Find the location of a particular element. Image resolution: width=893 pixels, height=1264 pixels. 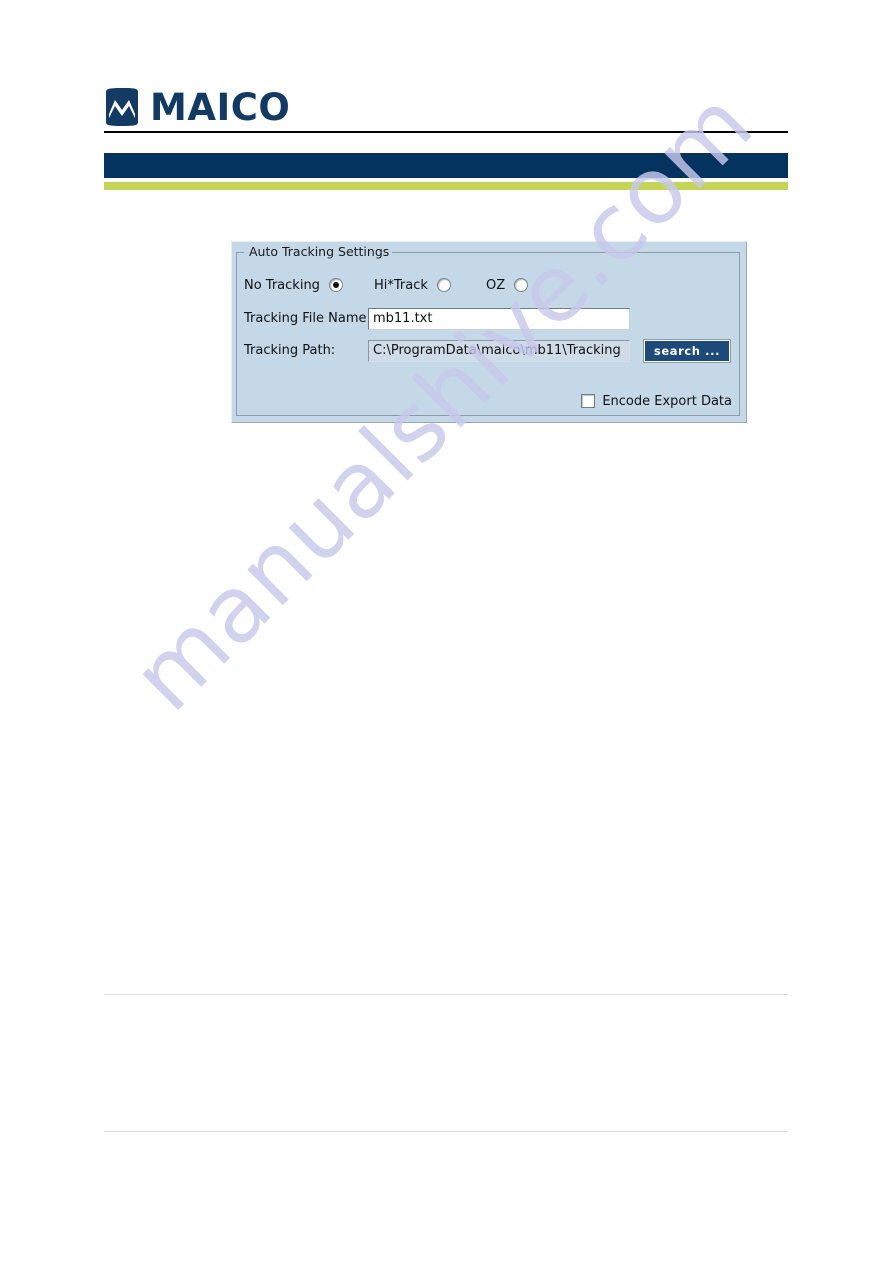

brand-logo: MAICO is located at coordinates (197, 107).